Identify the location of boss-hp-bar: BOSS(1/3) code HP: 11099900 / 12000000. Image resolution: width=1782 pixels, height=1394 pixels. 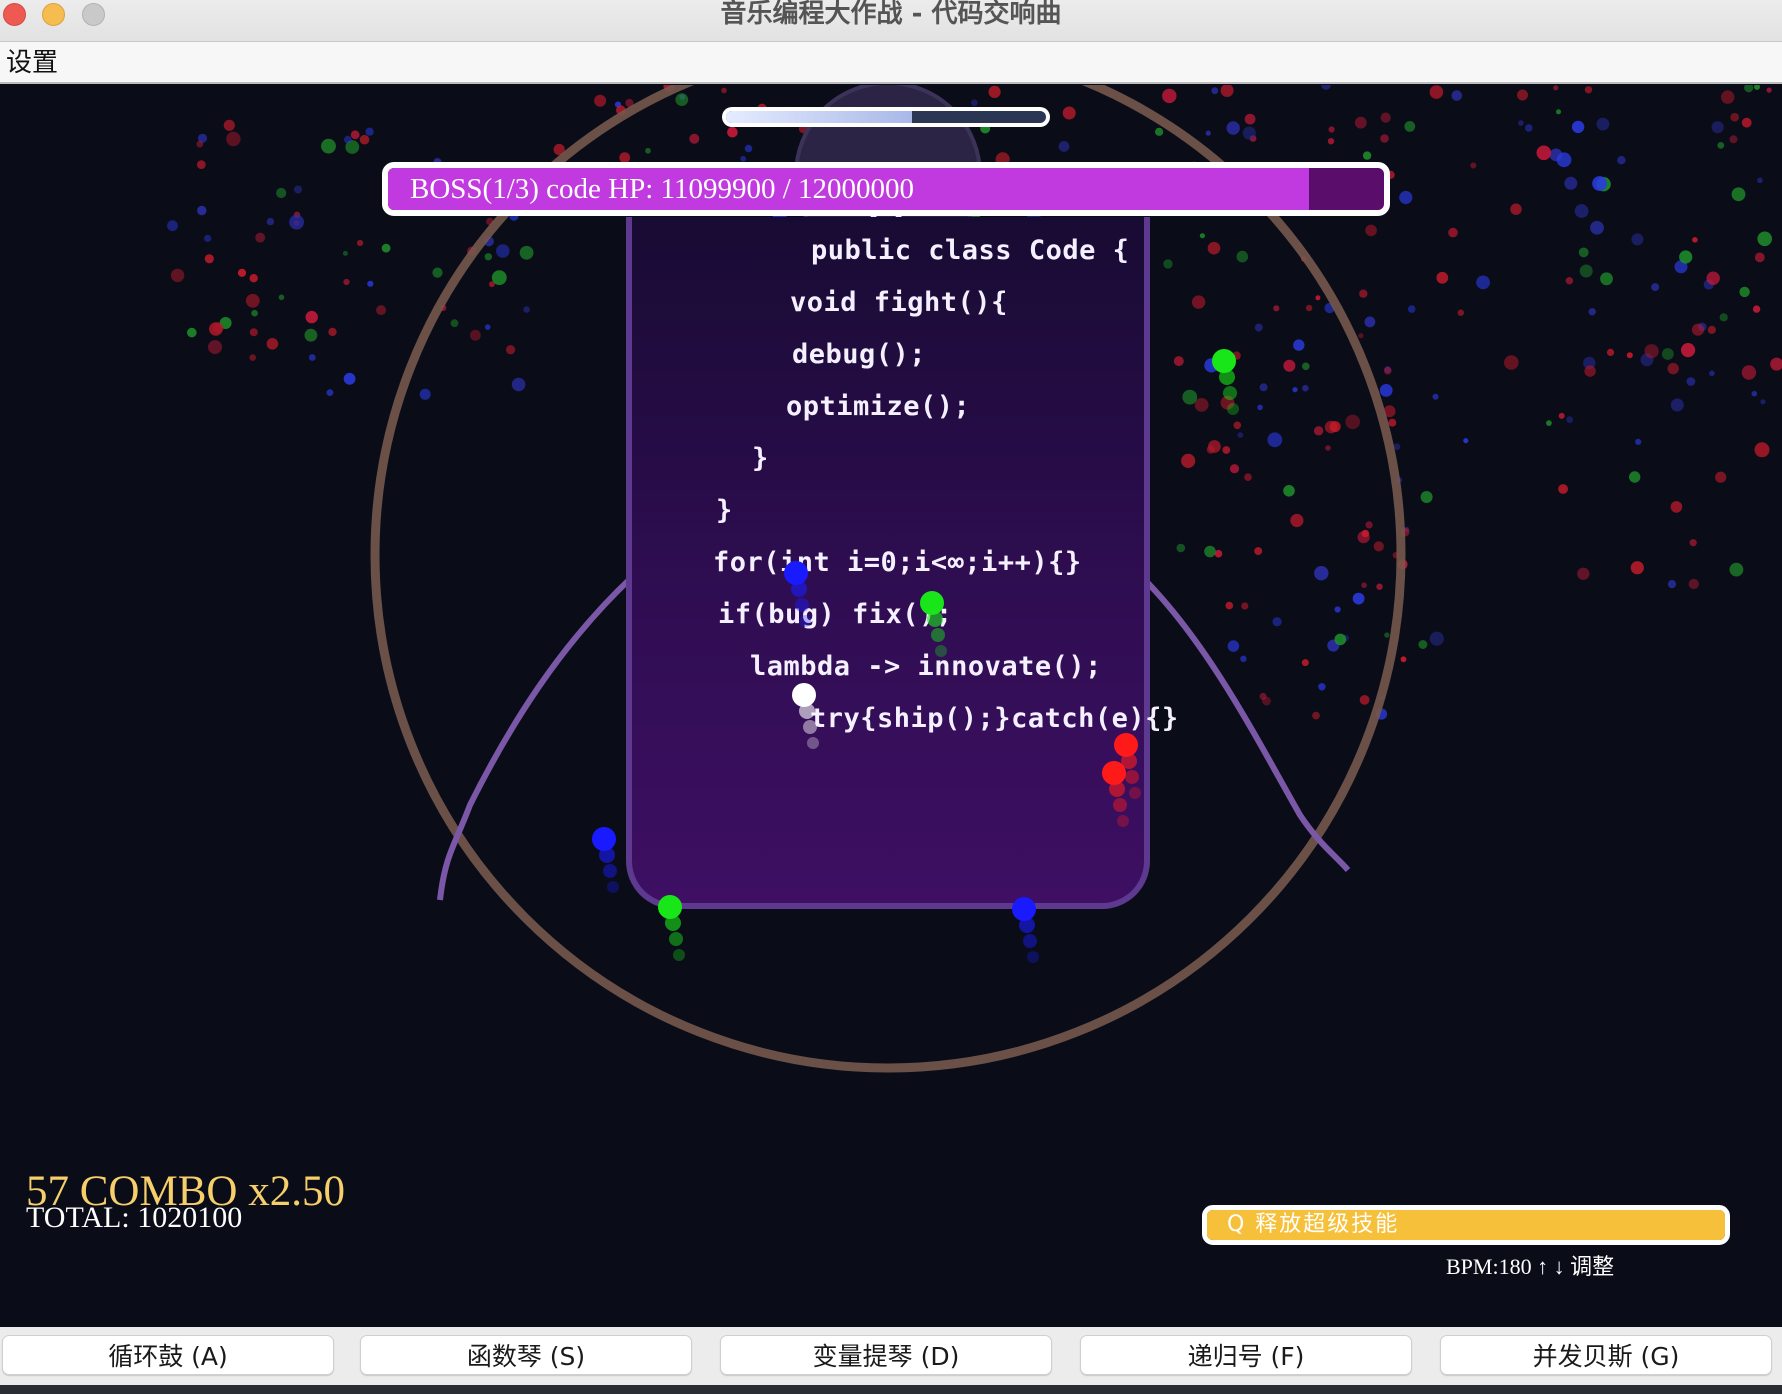
(886, 189).